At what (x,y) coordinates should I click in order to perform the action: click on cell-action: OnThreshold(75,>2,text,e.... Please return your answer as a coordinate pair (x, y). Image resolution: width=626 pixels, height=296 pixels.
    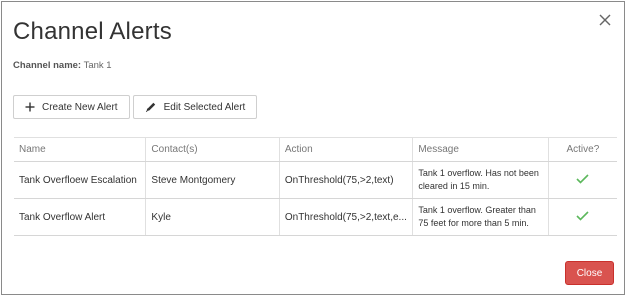
    Looking at the image, I should click on (345, 217).